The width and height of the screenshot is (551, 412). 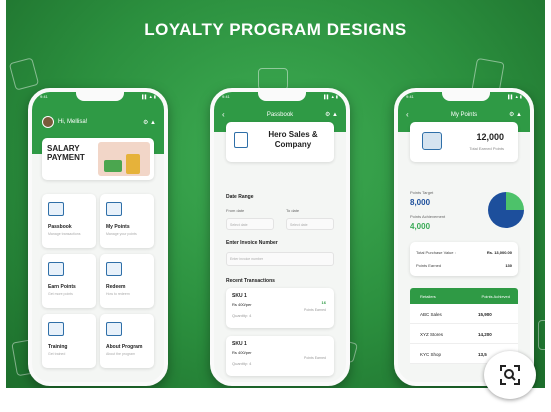 What do you see at coordinates (121, 234) in the screenshot?
I see `tile-sublabel: Manage your points` at bounding box center [121, 234].